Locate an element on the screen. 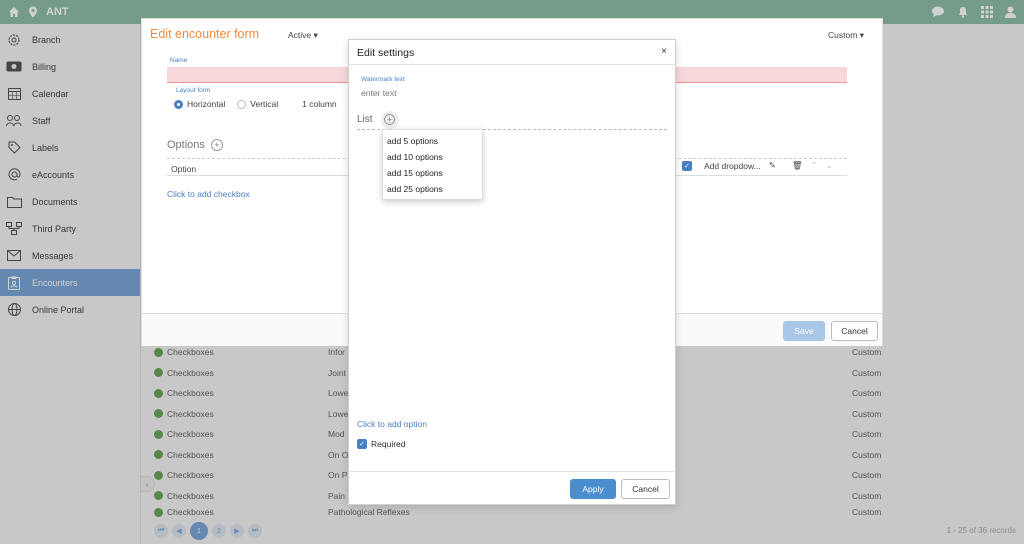 Image resolution: width=1024 pixels, height=544 pixels. options-section-title: Options + is located at coordinates (195, 145).